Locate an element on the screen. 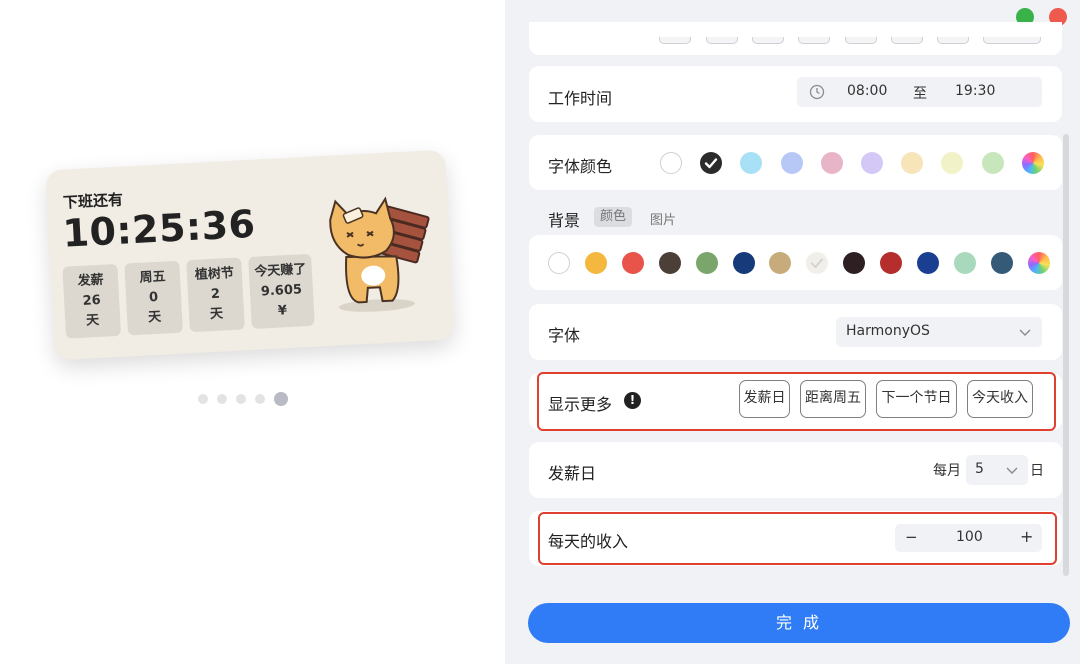 The image size is (1080, 664). background-label: 背景 is located at coordinates (564, 220).